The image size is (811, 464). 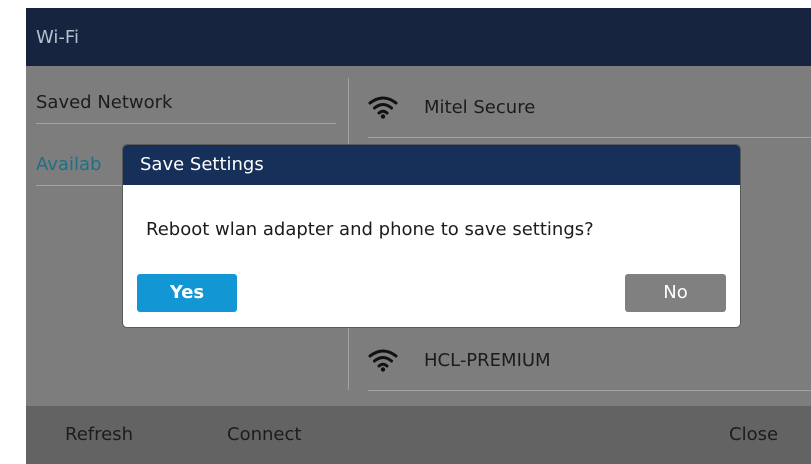 I want to click on dialog-title: Save Settings, so click(x=431, y=165).